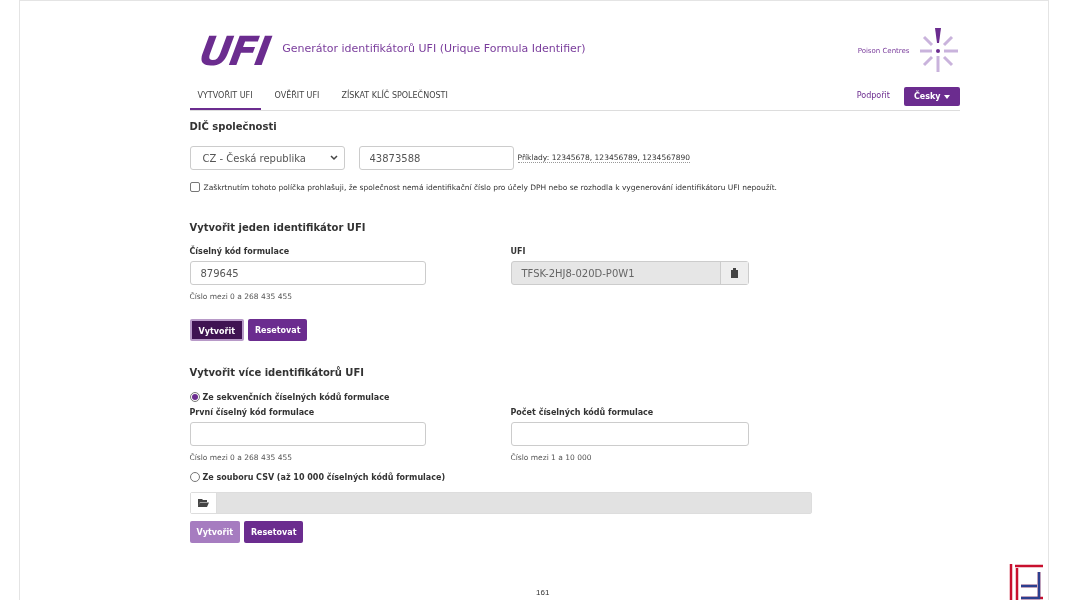 This screenshot has height=606, width=1067. I want to click on field-label: UFI, so click(518, 251).